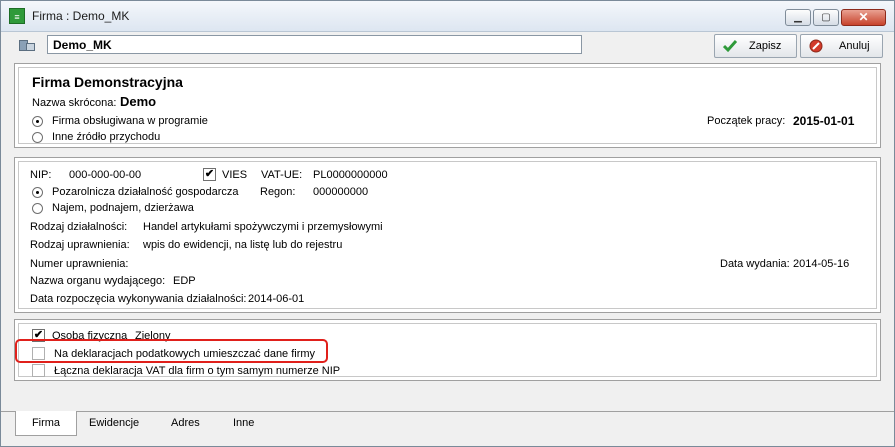 This screenshot has width=895, height=447. Describe the element at coordinates (816, 46) in the screenshot. I see `cancel-icon` at that location.